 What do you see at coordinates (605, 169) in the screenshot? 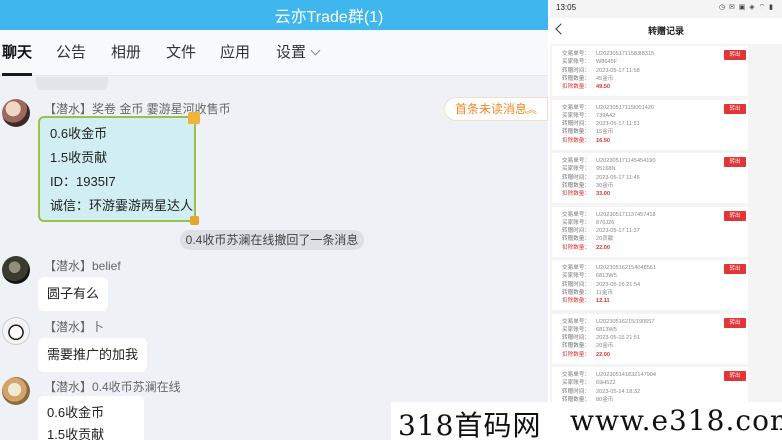
I see `record-buyer-value: 95168N` at bounding box center [605, 169].